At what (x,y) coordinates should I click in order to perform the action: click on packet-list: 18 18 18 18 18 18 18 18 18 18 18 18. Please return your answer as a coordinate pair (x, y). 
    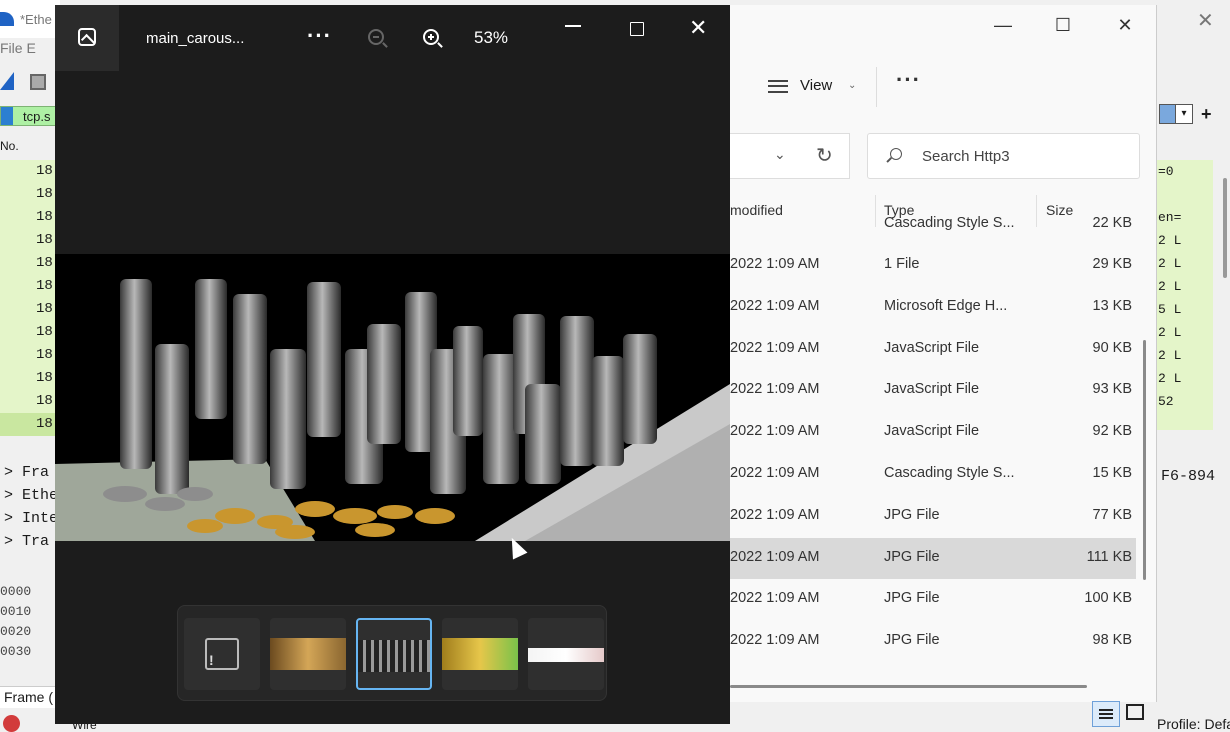
    Looking at the image, I should click on (30, 298).